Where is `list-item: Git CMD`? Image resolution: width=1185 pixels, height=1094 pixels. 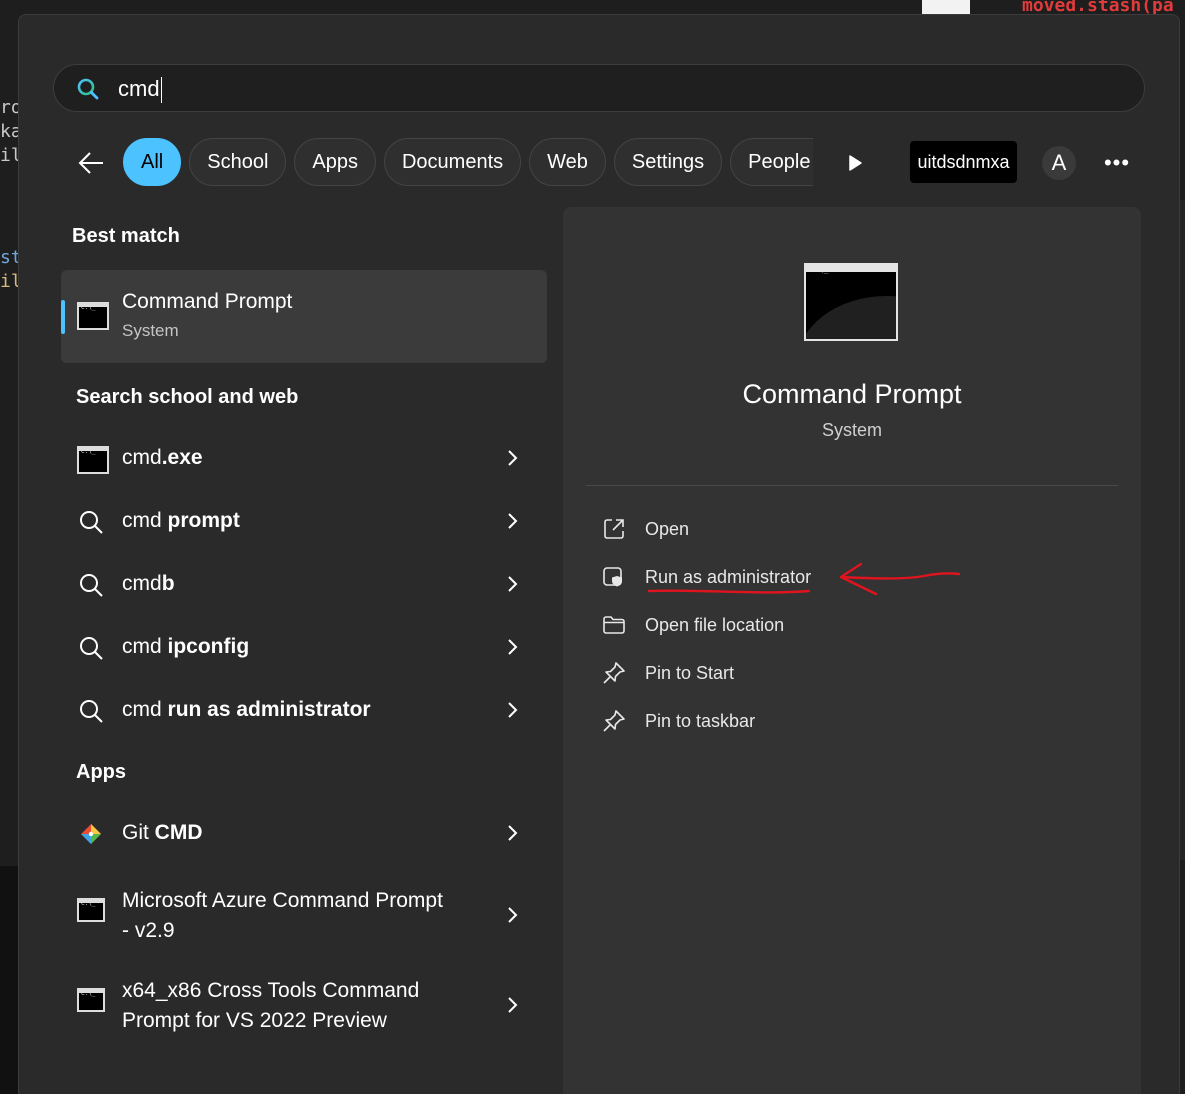
list-item: Git CMD is located at coordinates (304, 834).